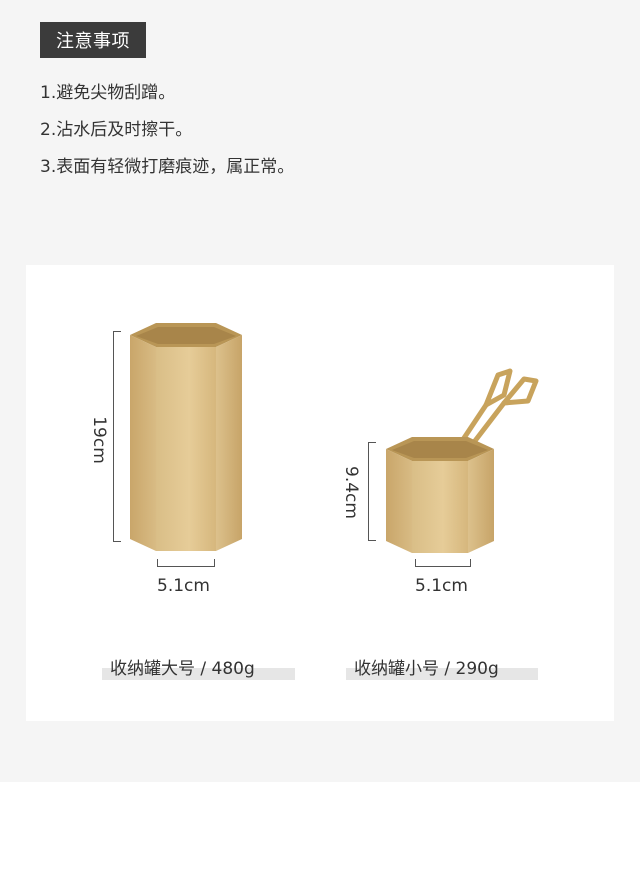  What do you see at coordinates (440, 495) in the screenshot?
I see `small-hexagon-container` at bounding box center [440, 495].